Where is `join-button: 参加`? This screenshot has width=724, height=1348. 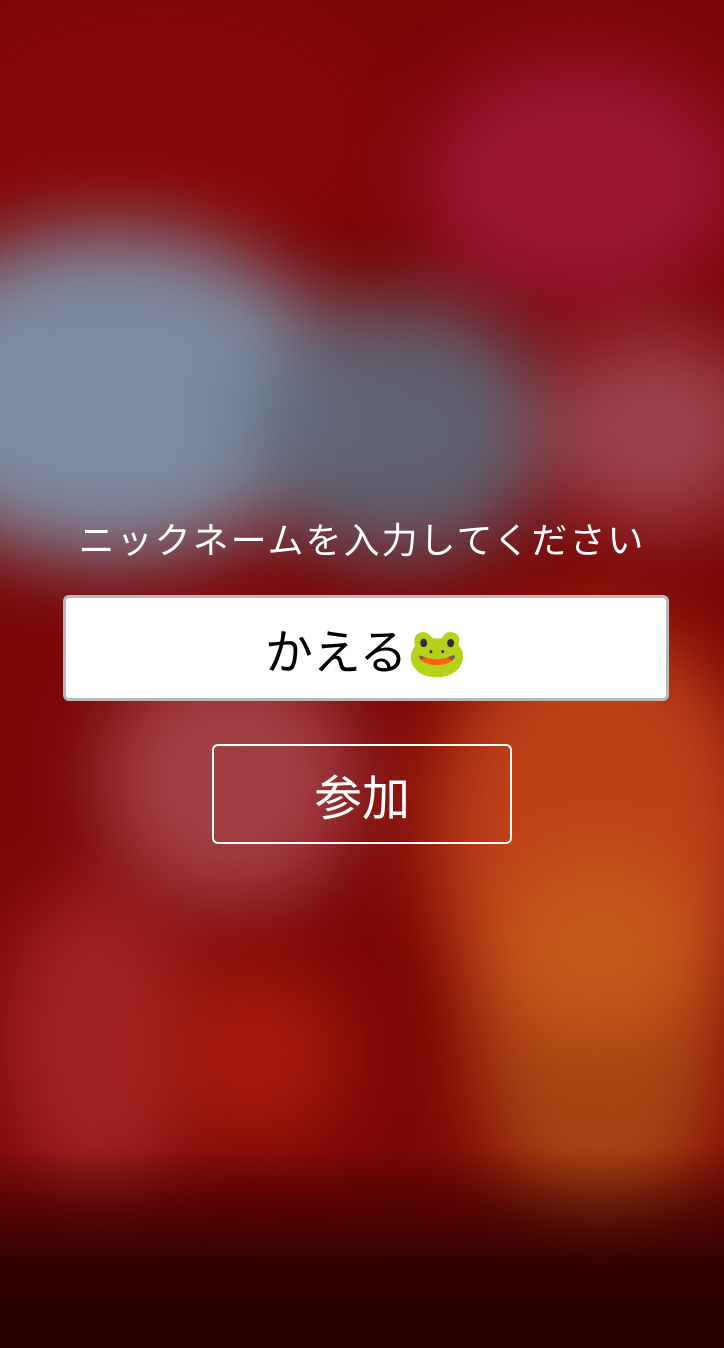
join-button: 参加 is located at coordinates (362, 794).